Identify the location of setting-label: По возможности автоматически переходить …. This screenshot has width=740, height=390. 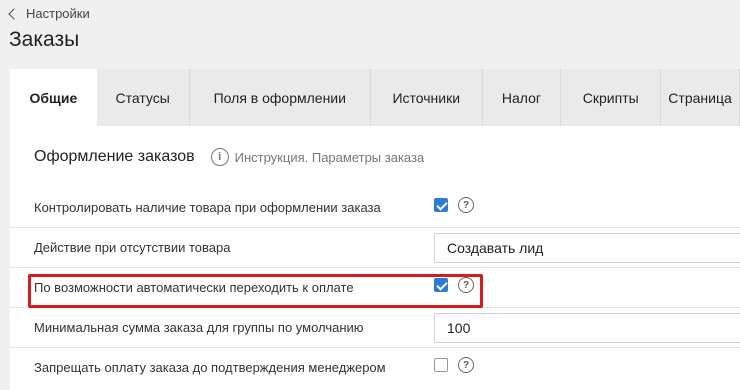
(194, 287).